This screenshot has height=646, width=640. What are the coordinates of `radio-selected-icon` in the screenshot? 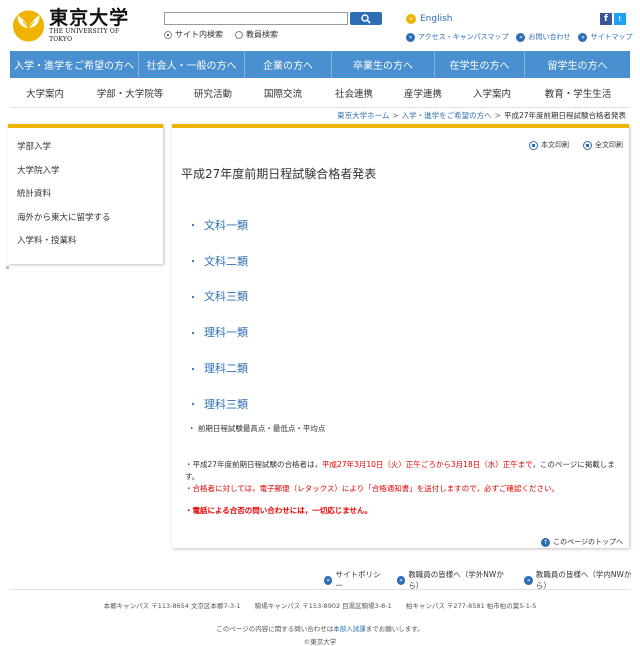 It's located at (168, 34).